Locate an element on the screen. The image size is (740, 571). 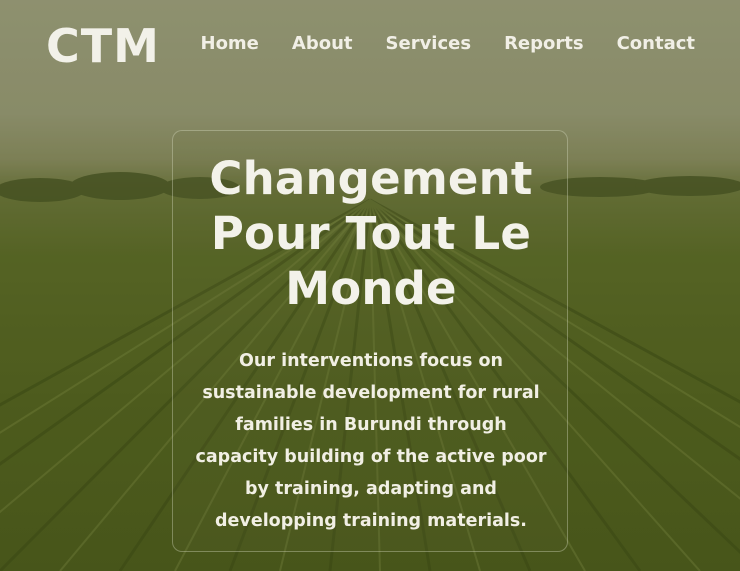
nav-contact-link: Contact is located at coordinates (656, 44).